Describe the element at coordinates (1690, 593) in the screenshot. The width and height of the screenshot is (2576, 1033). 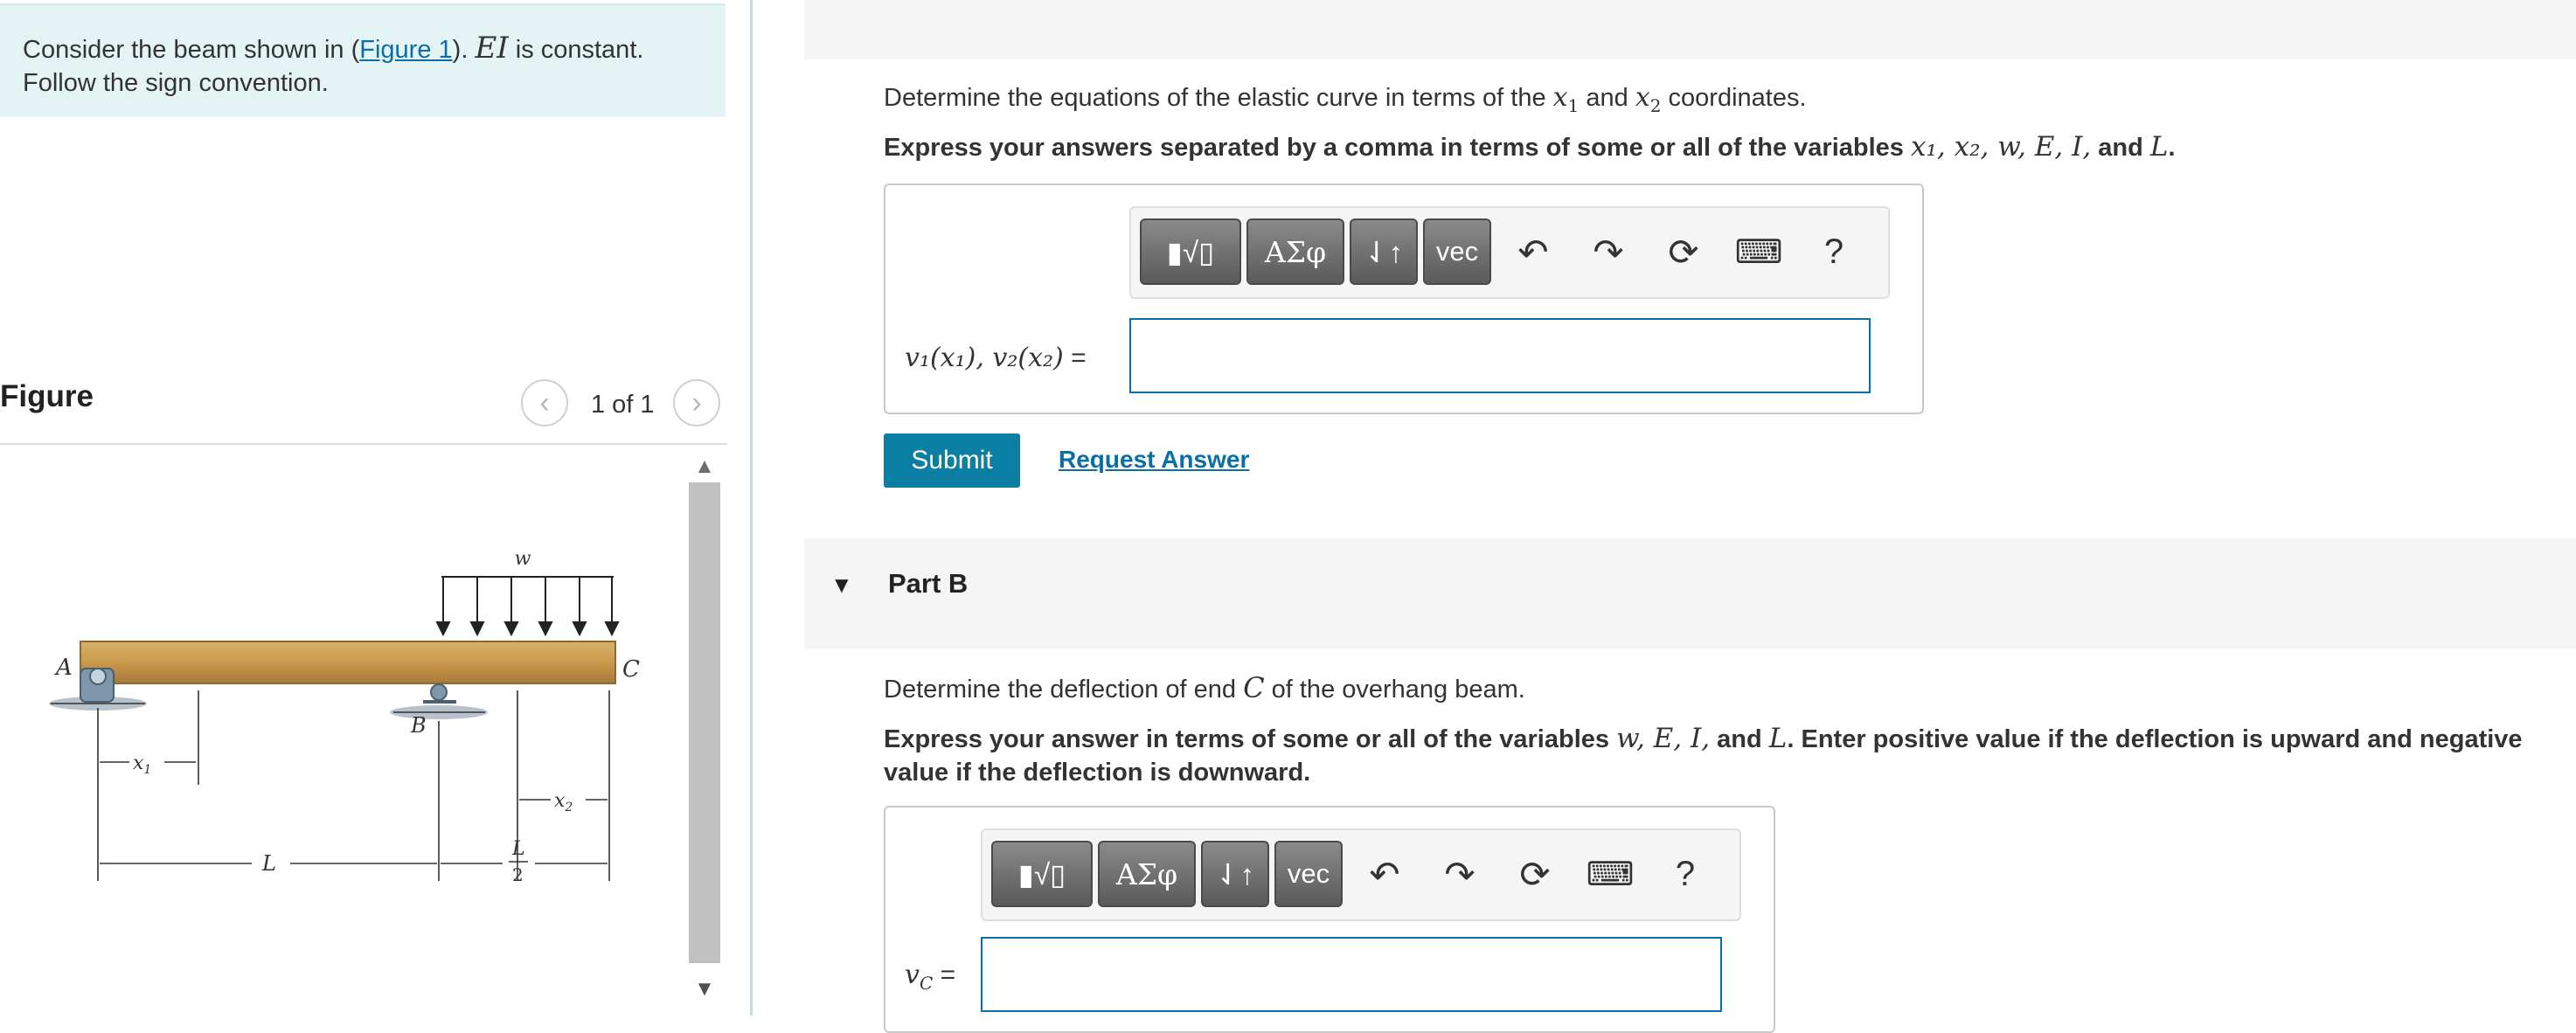
I see `part-b-header` at that location.